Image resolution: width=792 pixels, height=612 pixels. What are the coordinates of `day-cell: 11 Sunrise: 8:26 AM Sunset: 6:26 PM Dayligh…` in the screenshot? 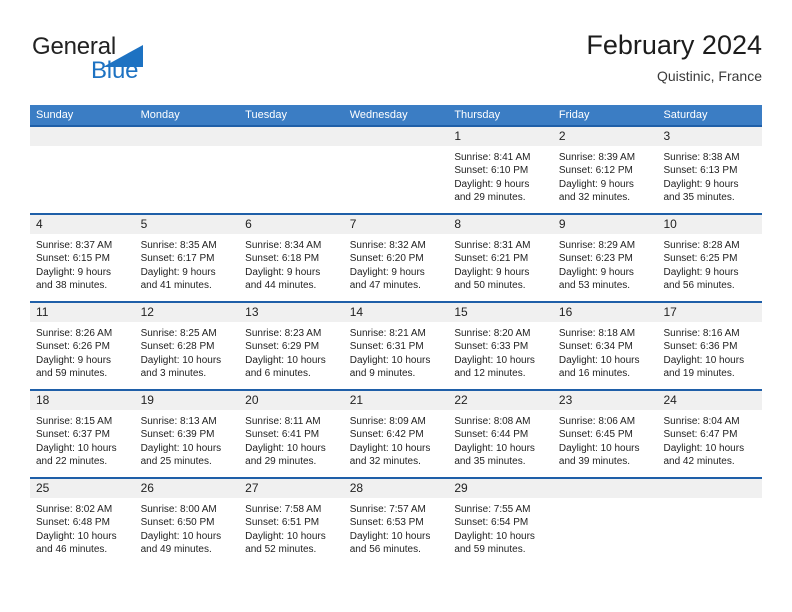 It's located at (82, 345).